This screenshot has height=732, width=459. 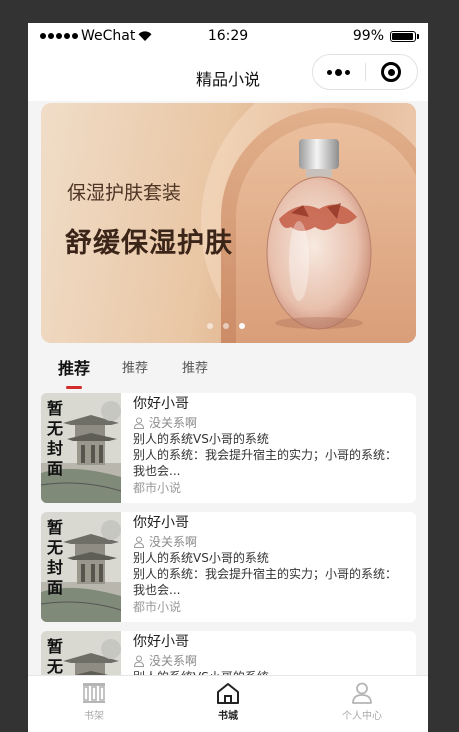 What do you see at coordinates (228, 368) in the screenshot?
I see `category-tabs: 推荐 推荐 推荐` at bounding box center [228, 368].